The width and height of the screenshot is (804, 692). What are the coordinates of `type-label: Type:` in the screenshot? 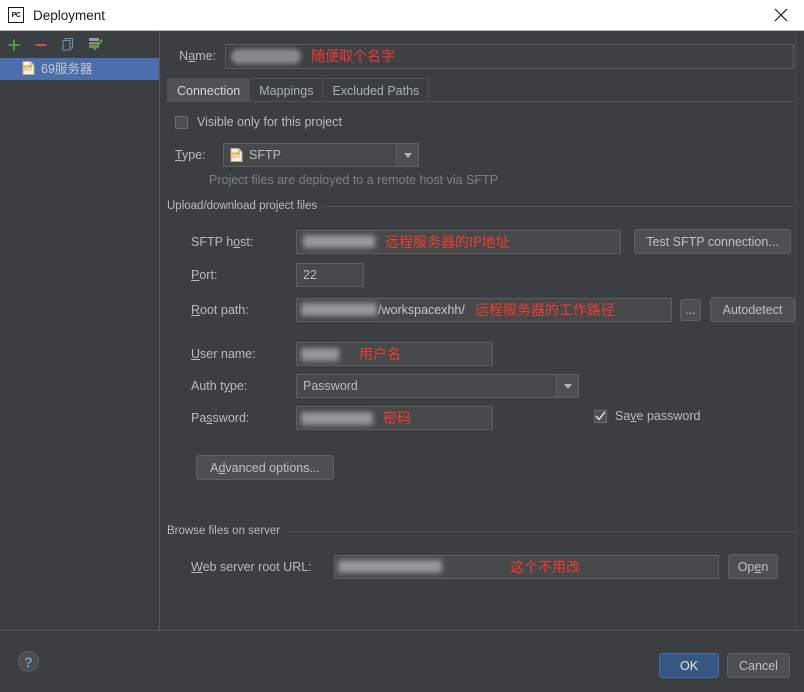 It's located at (190, 155).